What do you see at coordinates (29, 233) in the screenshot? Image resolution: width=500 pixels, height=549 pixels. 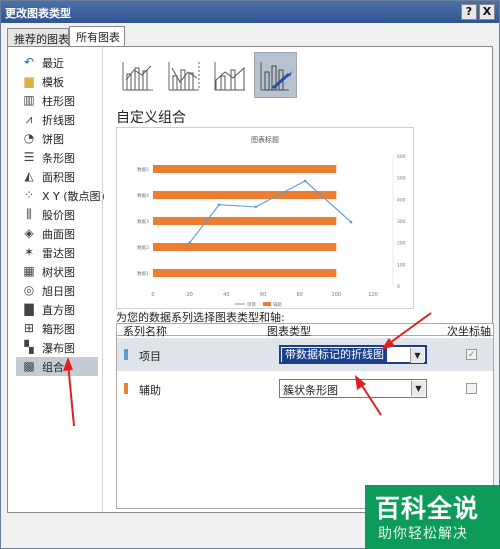 I see `surface-chart-icon: ◈` at bounding box center [29, 233].